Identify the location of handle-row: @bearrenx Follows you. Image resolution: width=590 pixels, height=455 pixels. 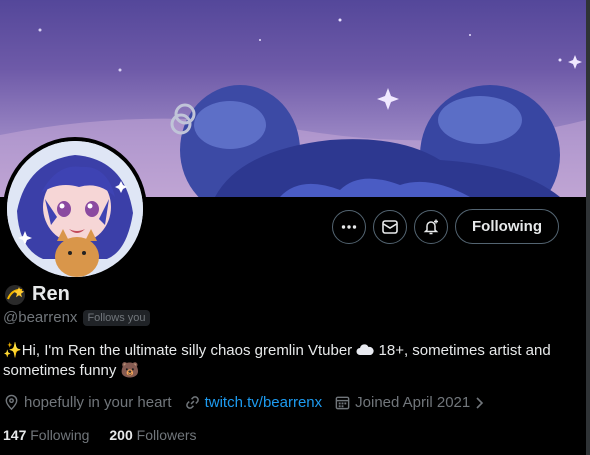
(76, 317).